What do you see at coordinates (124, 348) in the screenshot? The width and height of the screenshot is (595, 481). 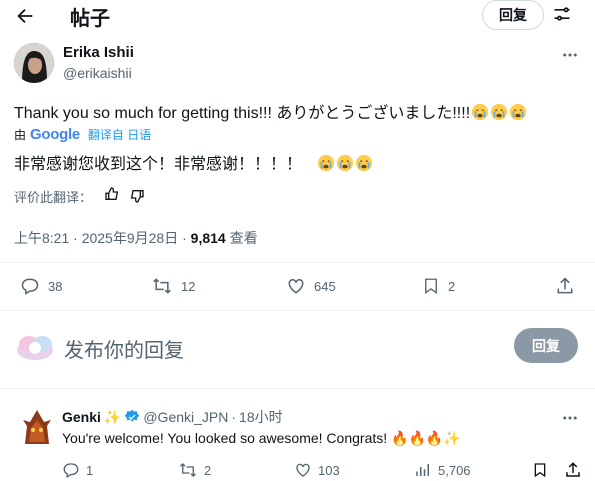 I see `reply-input: 发布你的回复` at bounding box center [124, 348].